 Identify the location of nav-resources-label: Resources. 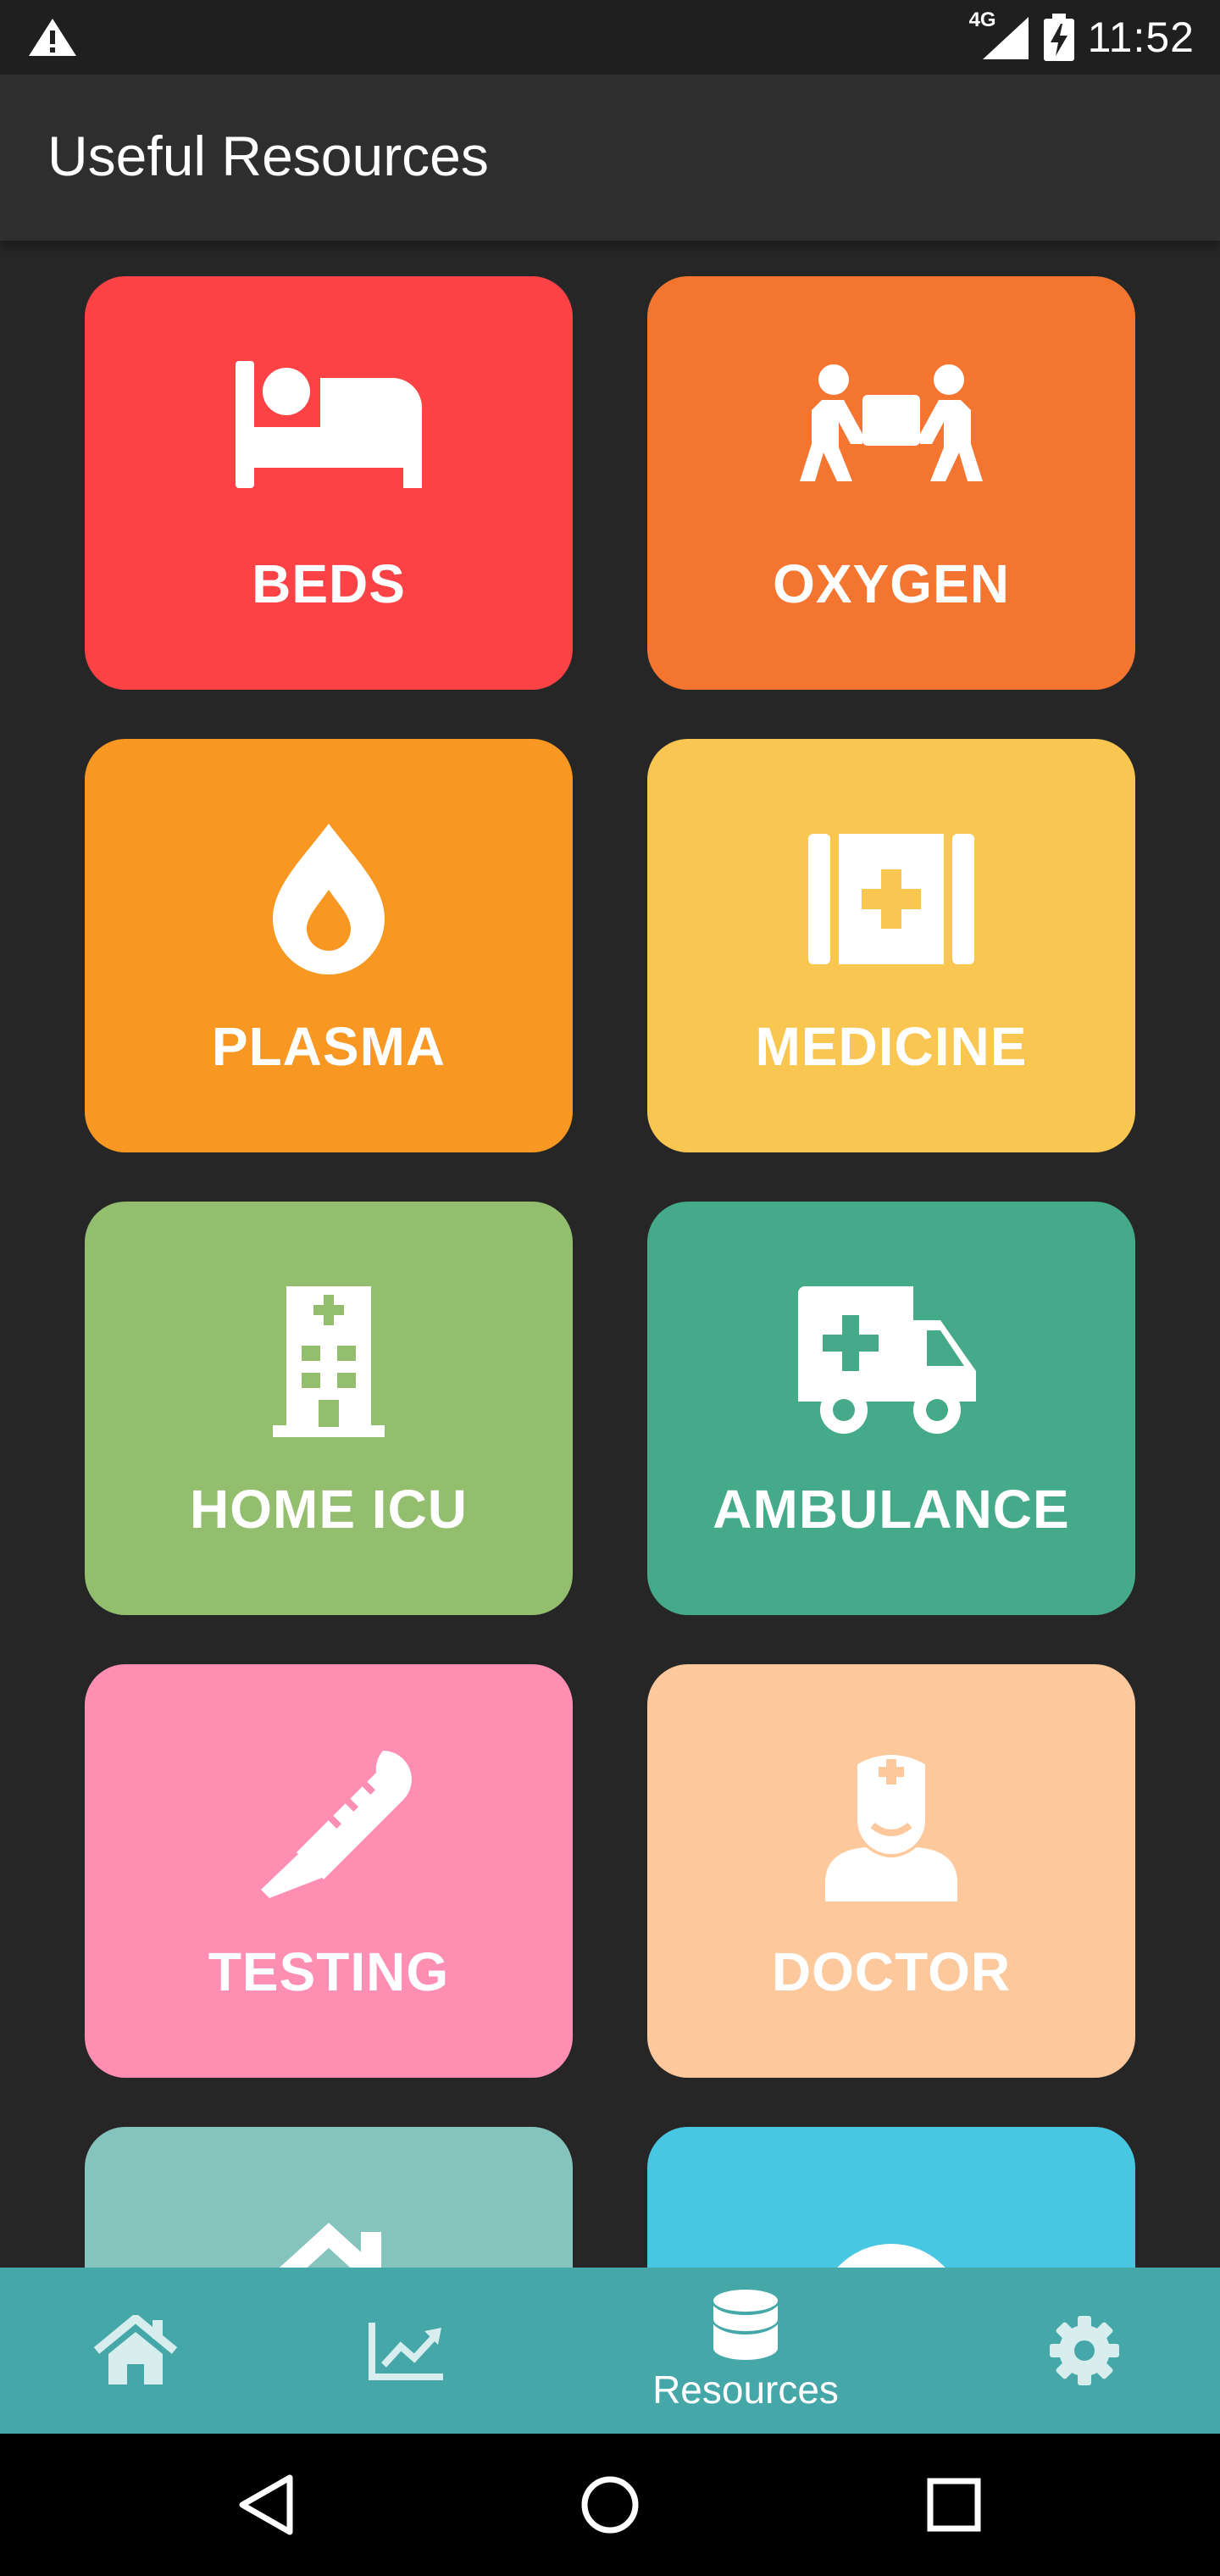
(745, 2390).